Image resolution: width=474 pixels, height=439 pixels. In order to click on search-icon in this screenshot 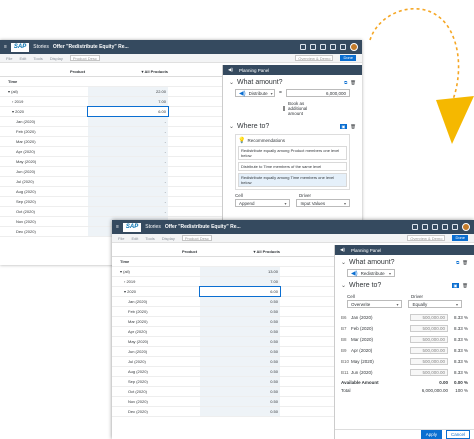, I will do `click(303, 47)`.